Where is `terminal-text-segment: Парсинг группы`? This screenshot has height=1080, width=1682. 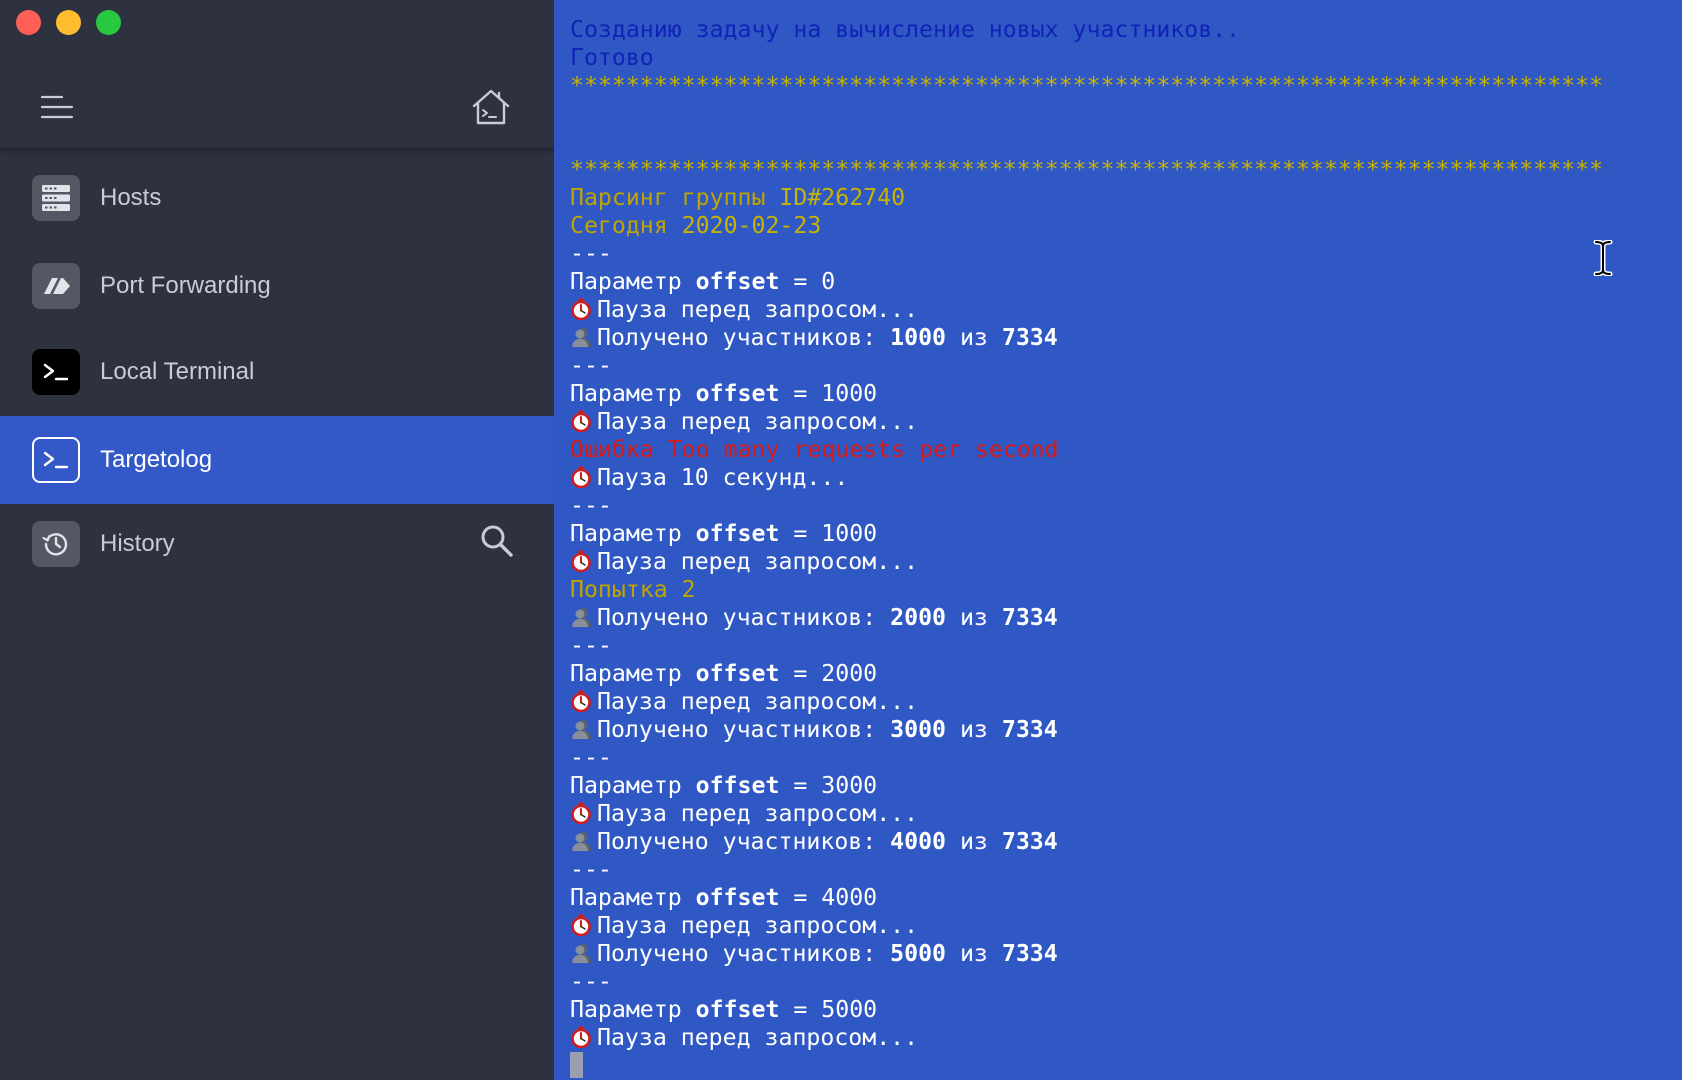
terminal-text-segment: Парсинг группы is located at coordinates (675, 197).